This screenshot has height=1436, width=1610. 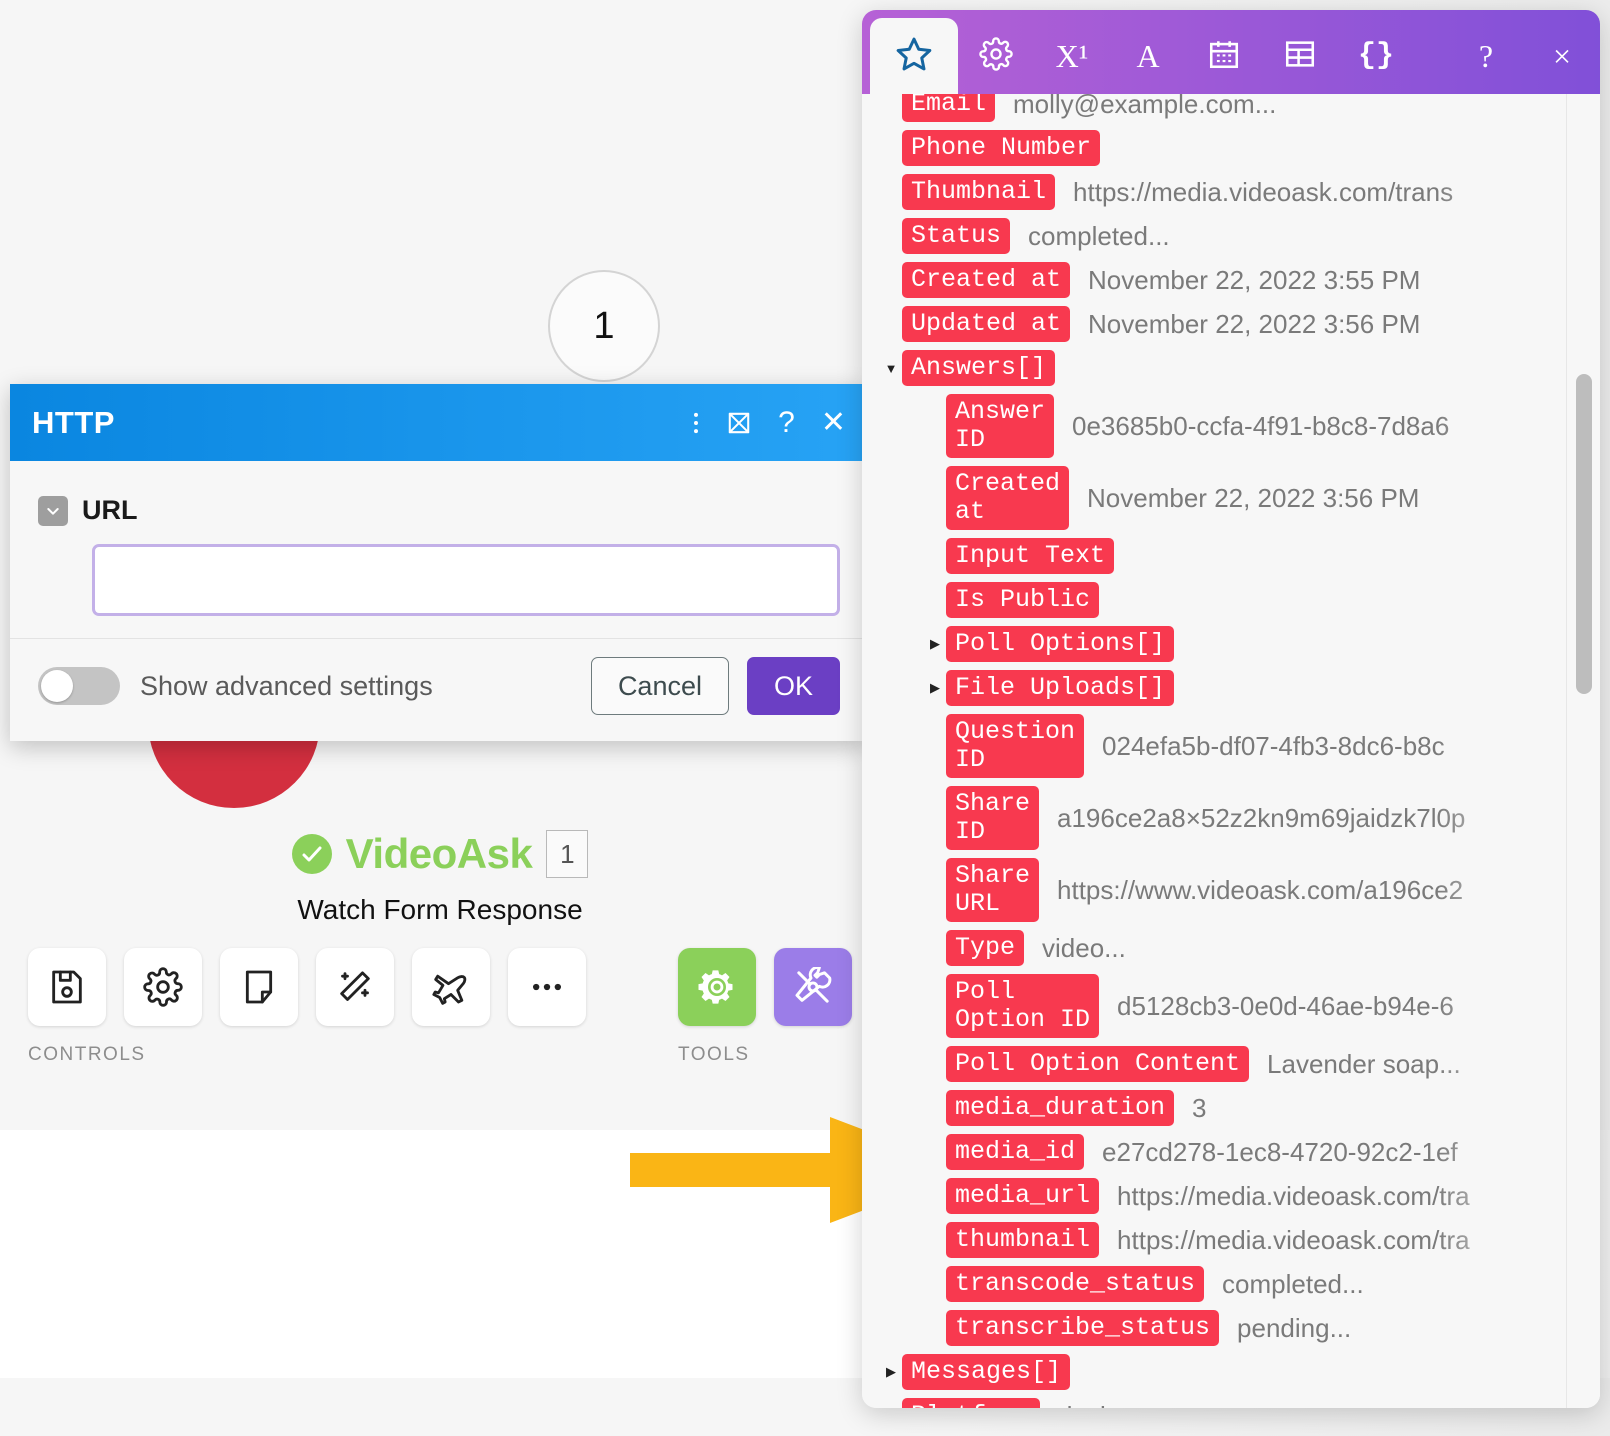 I want to click on url-input-wrapper, so click(x=466, y=580).